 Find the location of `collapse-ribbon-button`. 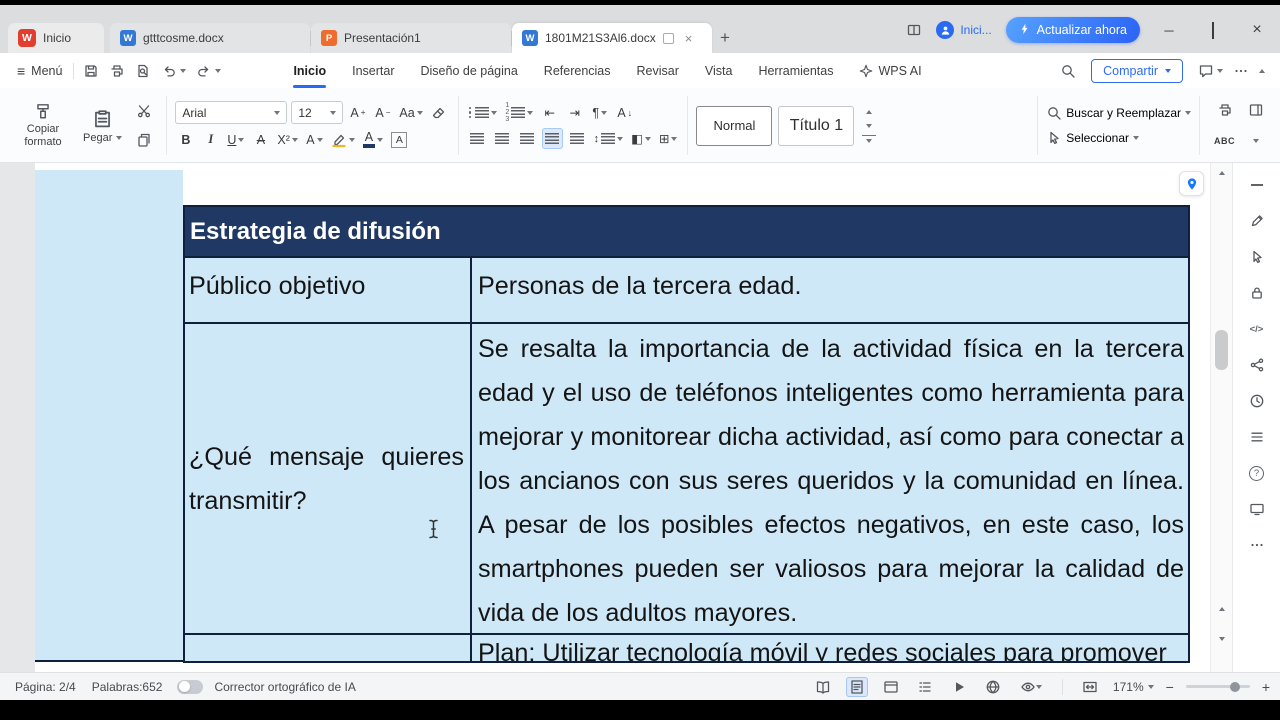

collapse-ribbon-button is located at coordinates (1262, 70).